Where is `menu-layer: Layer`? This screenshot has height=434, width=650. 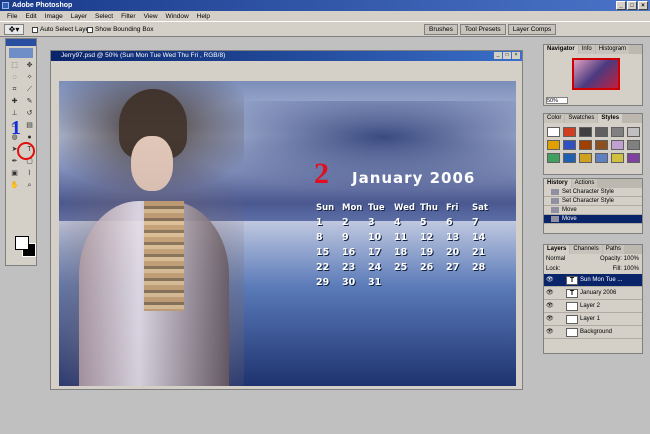 menu-layer: Layer is located at coordinates (79, 16).